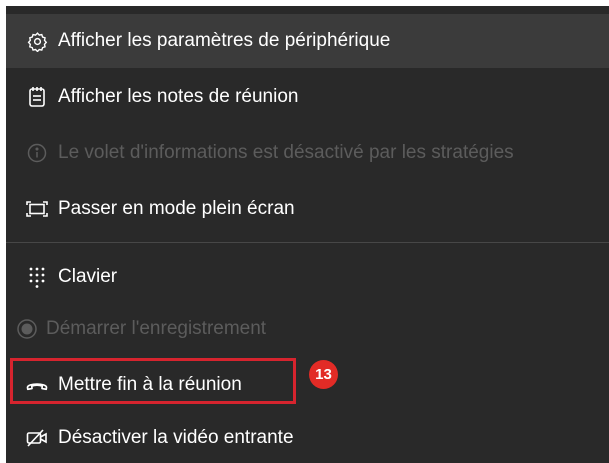 The height and width of the screenshot is (463, 609). I want to click on menu-item-end-meeting: Mettre fin à la réunion, so click(307, 385).